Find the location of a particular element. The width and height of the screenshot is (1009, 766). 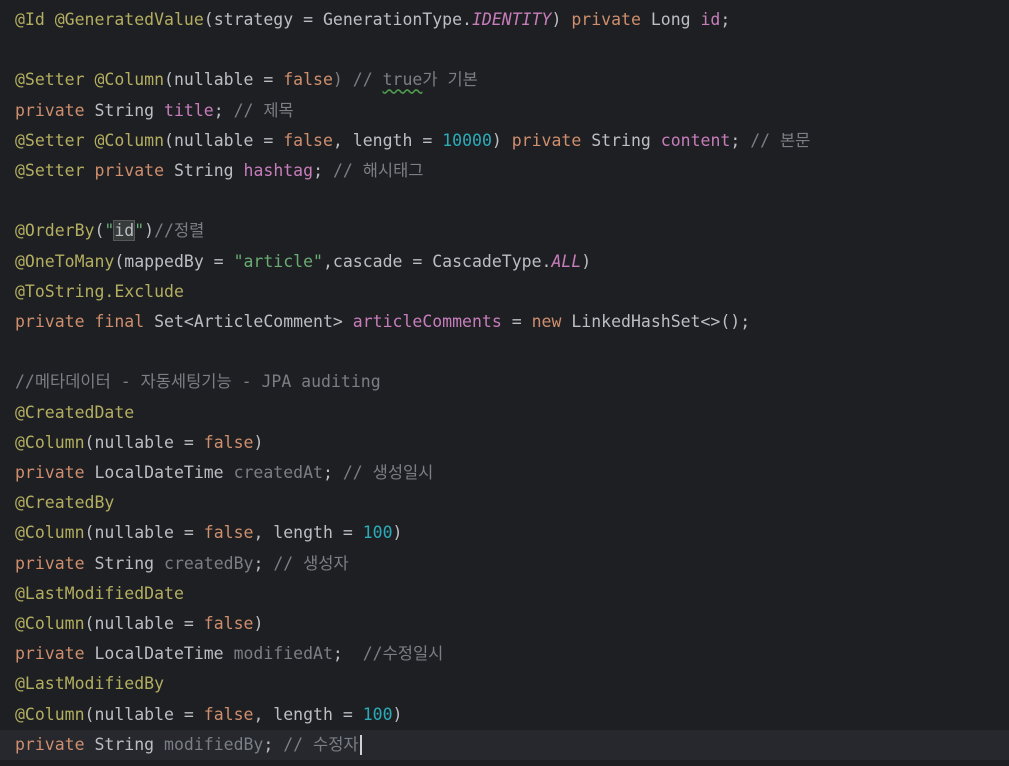

code-token-keyword: final is located at coordinates (119, 321).